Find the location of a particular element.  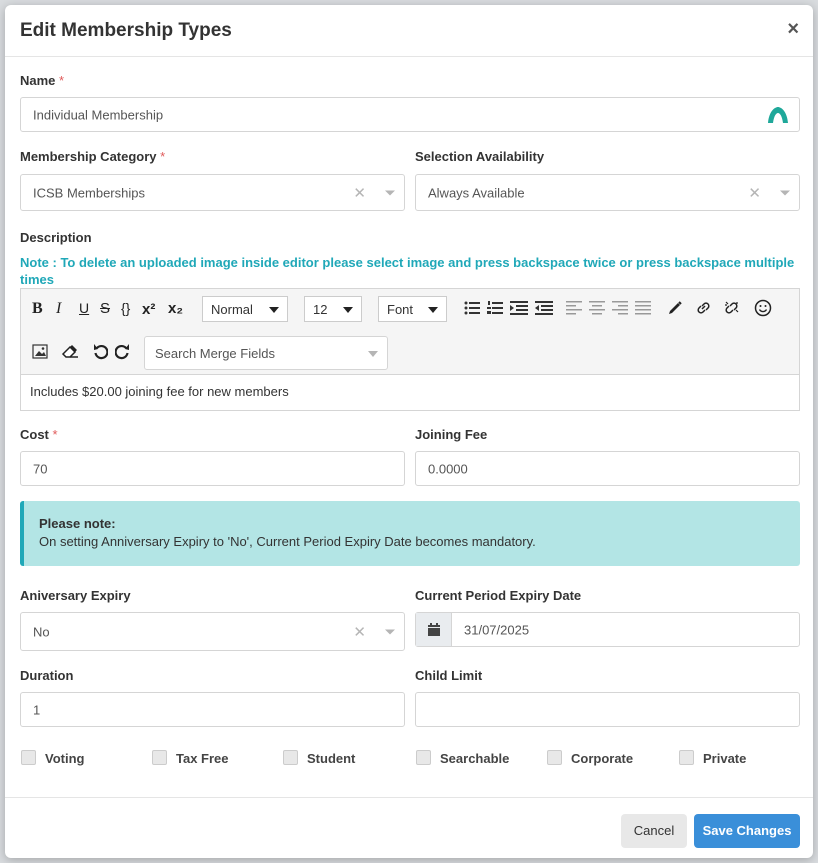

close-button: × is located at coordinates (793, 29).